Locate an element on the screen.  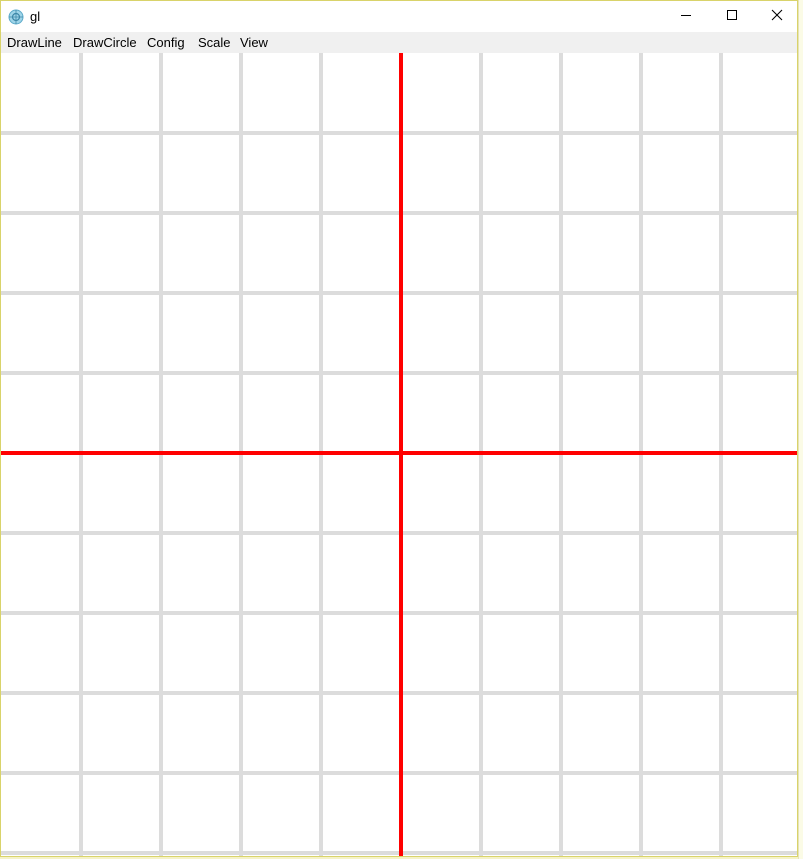
maximize-icon is located at coordinates (732, 17).